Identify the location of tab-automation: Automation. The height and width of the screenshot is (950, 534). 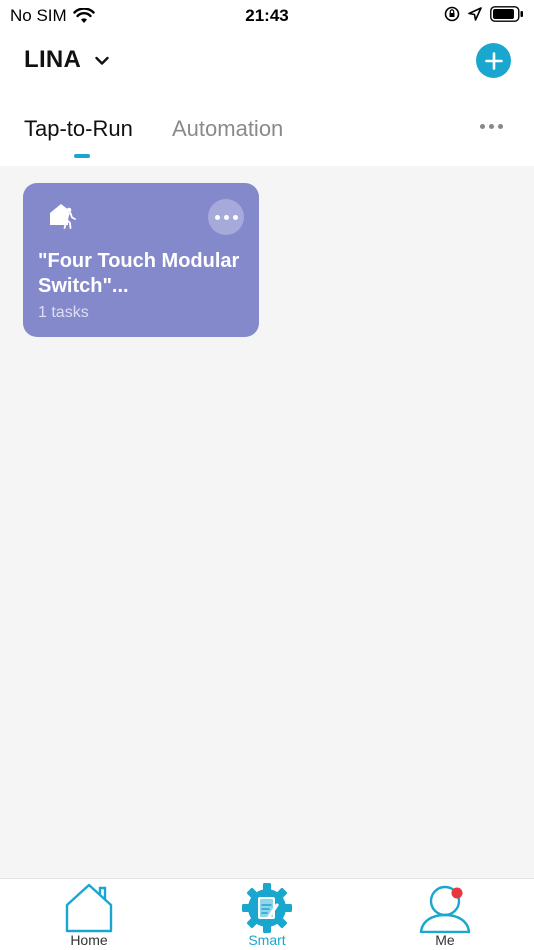
(227, 129).